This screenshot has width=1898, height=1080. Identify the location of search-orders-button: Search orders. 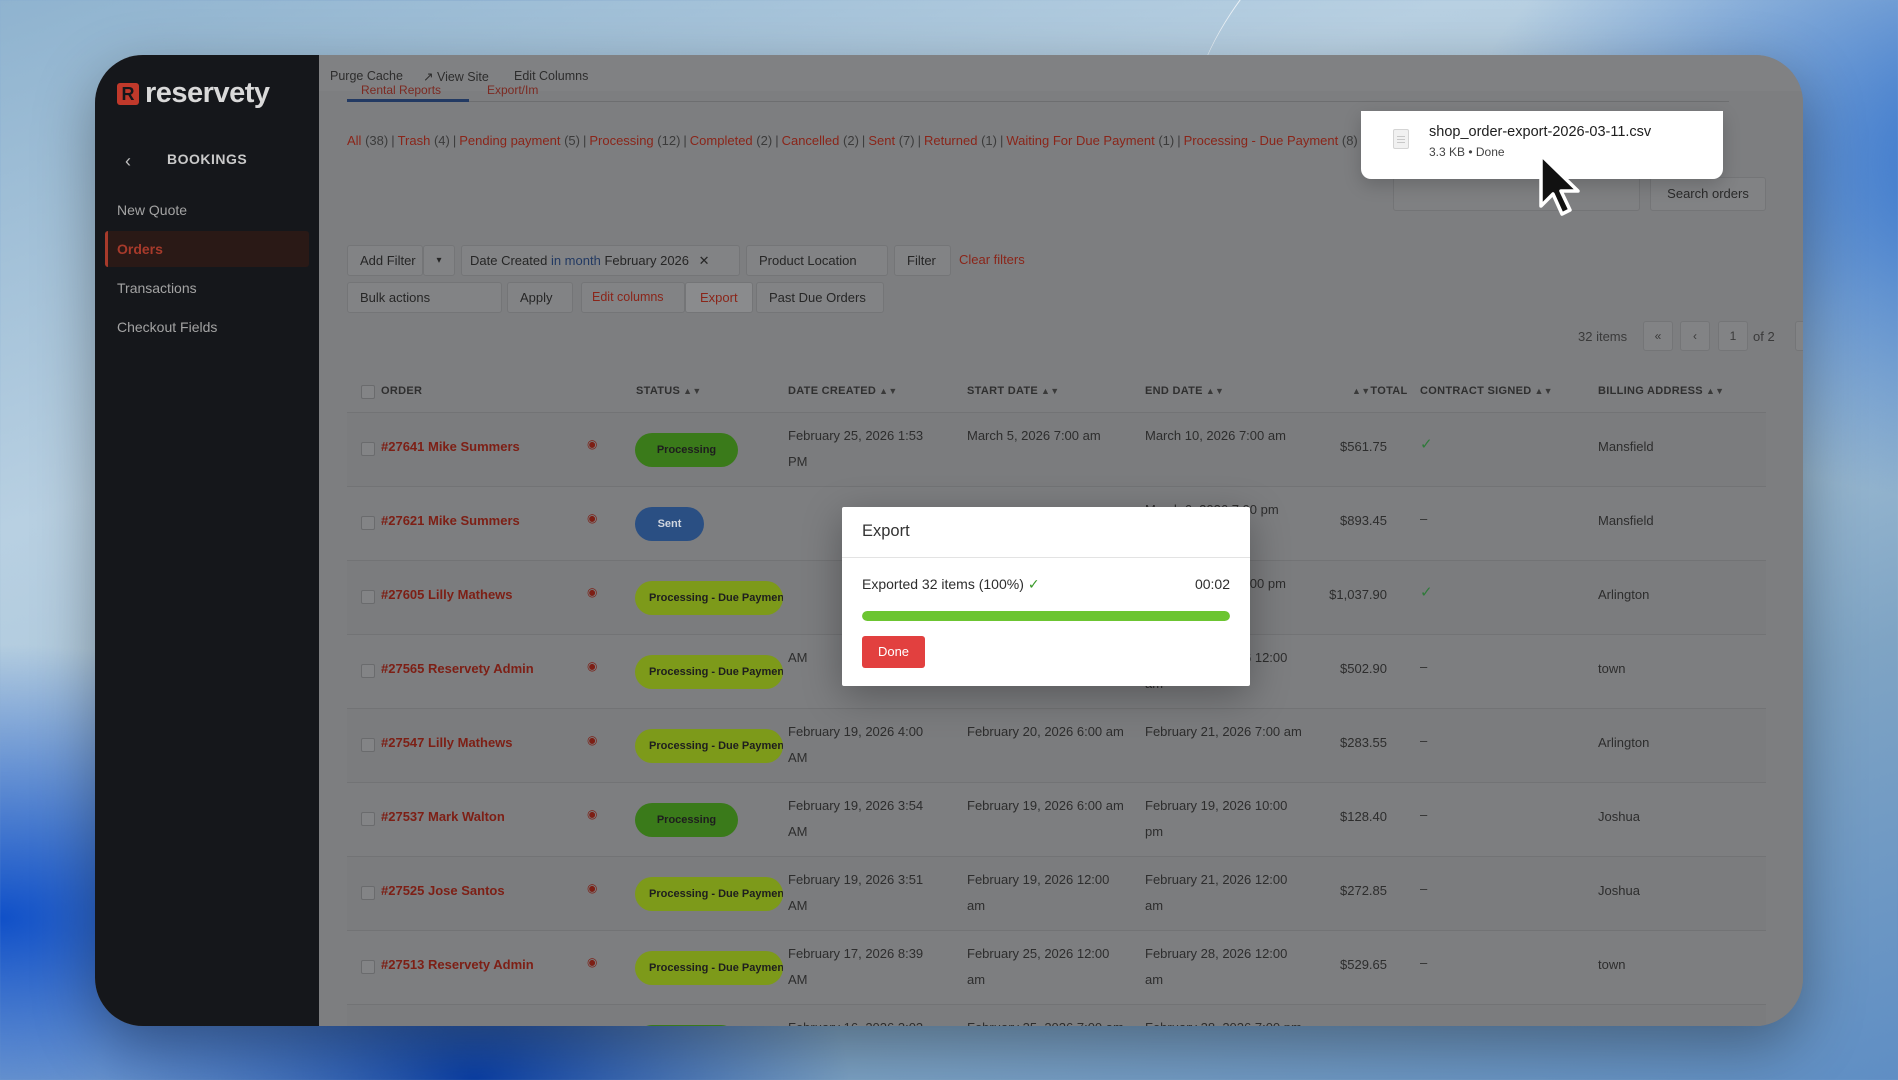
(1708, 194).